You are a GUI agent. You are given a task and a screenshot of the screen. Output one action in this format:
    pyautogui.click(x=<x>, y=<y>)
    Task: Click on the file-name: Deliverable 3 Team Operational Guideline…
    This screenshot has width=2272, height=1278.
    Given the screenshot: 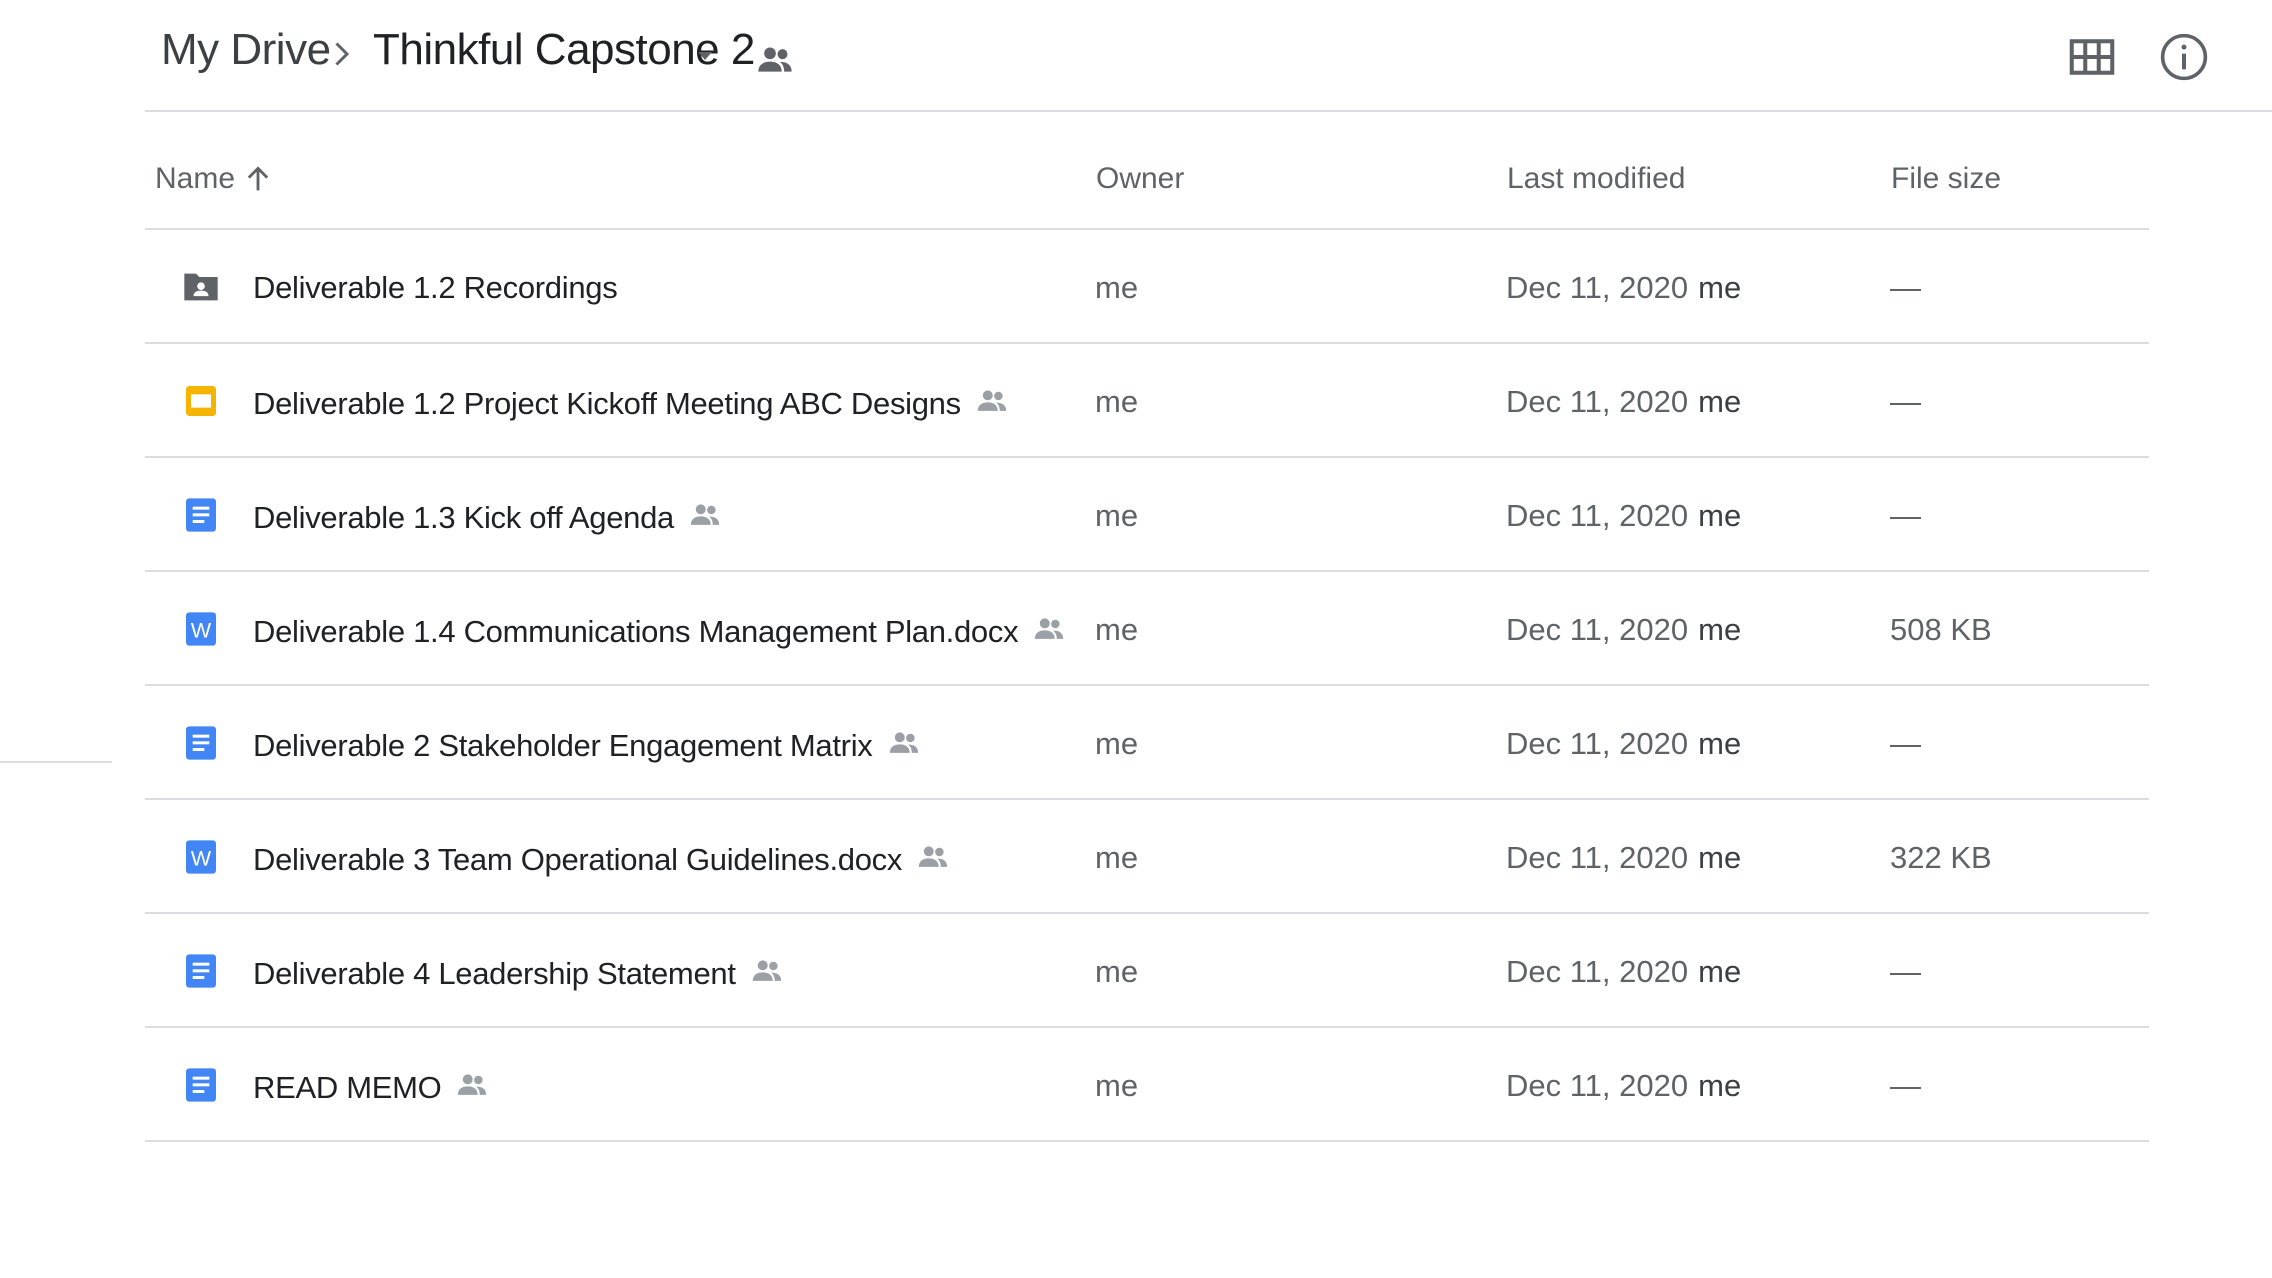 What is the action you would take?
    pyautogui.click(x=601, y=859)
    